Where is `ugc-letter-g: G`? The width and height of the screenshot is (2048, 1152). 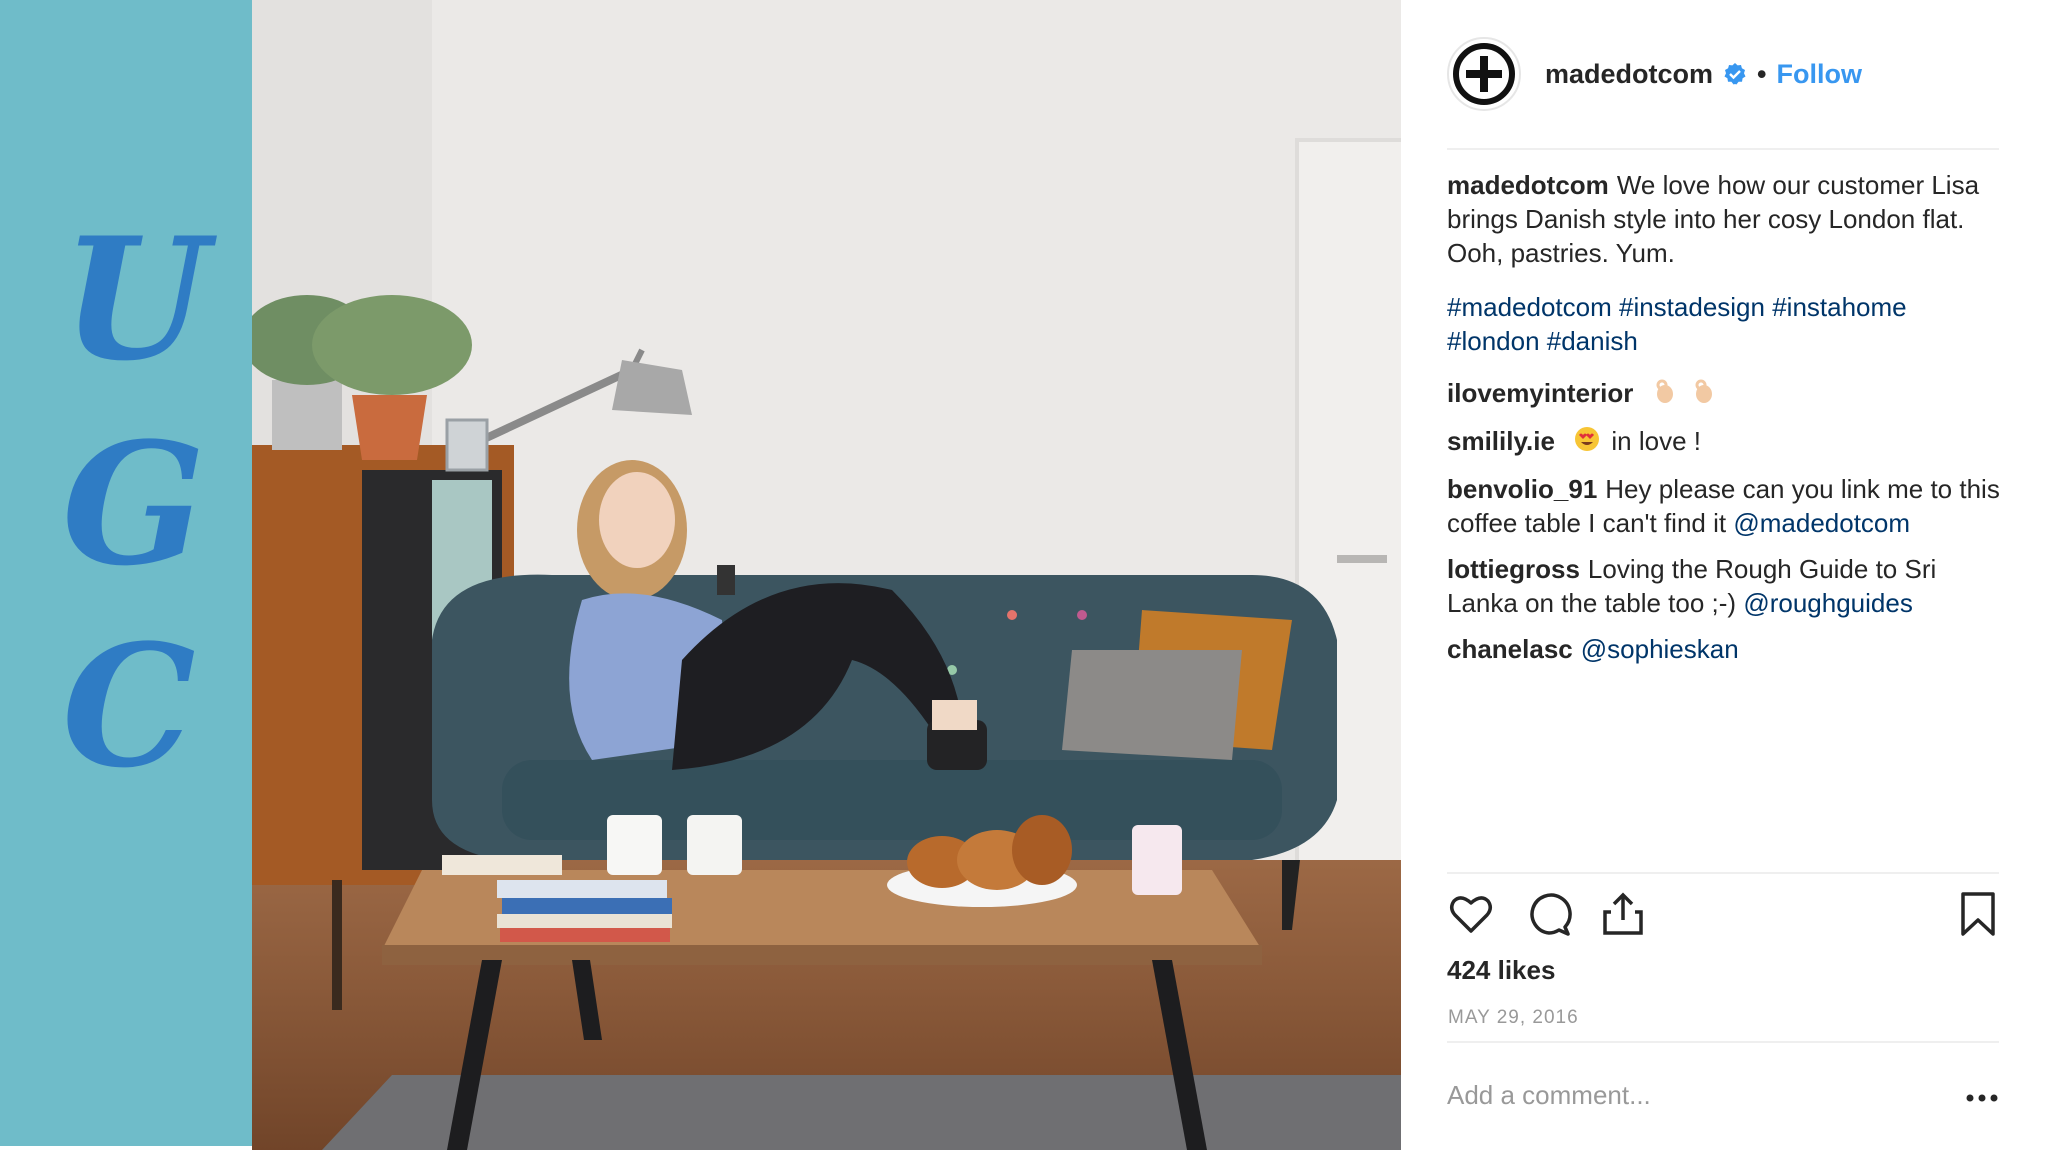
ugc-letter-g: G is located at coordinates (134, 504).